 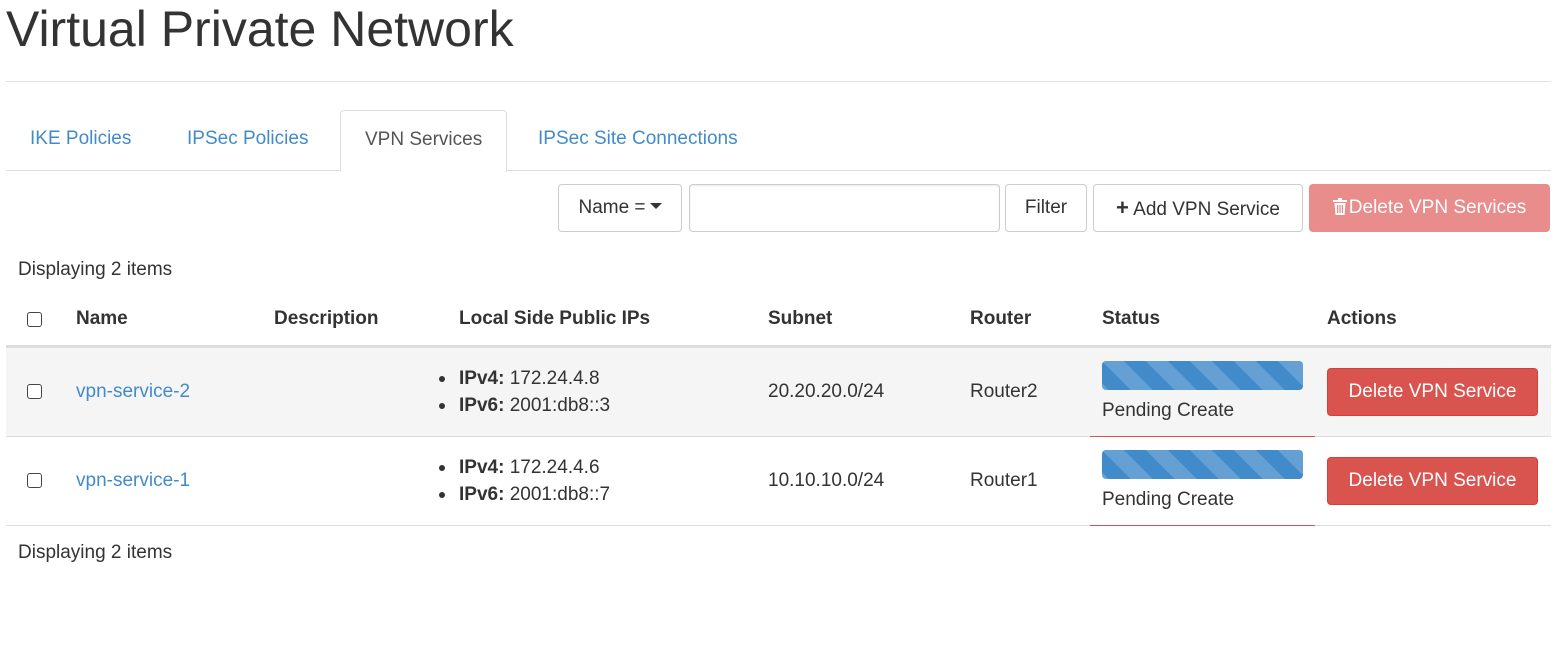 What do you see at coordinates (1046, 208) in the screenshot?
I see `filter-button: Filter` at bounding box center [1046, 208].